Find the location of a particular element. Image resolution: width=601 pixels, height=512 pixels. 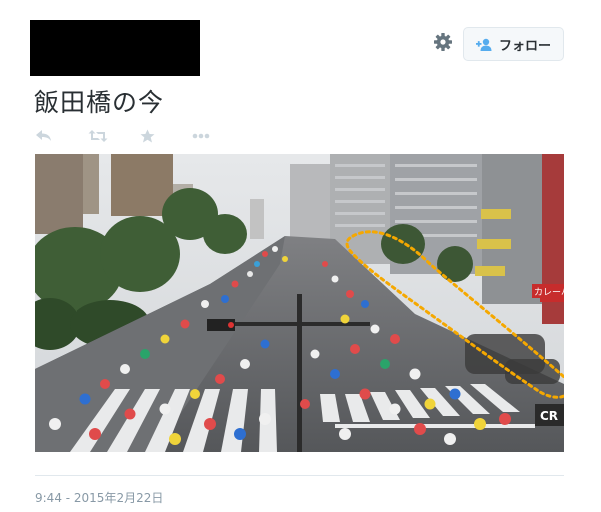

shop-sign: カレーハウス is located at coordinates (549, 292).